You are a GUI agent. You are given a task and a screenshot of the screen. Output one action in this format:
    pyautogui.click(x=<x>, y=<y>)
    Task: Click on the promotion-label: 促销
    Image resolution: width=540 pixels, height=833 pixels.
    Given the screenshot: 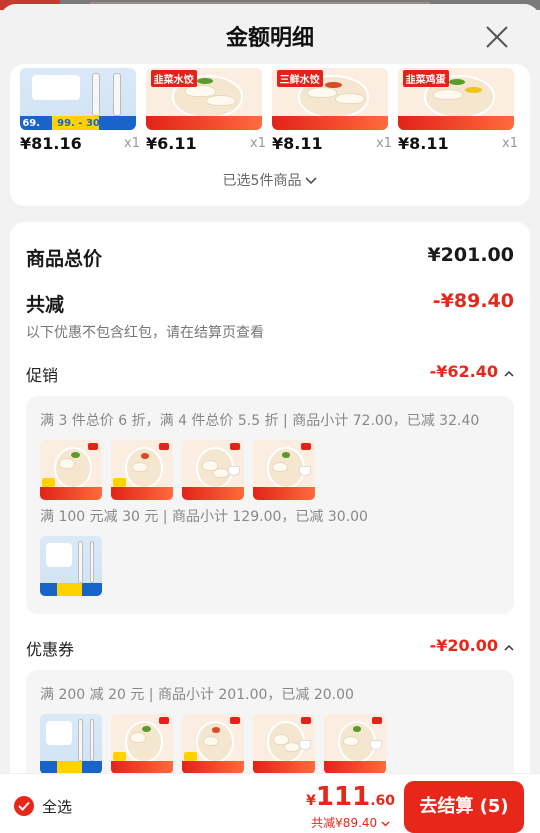 What is the action you would take?
    pyautogui.click(x=42, y=375)
    